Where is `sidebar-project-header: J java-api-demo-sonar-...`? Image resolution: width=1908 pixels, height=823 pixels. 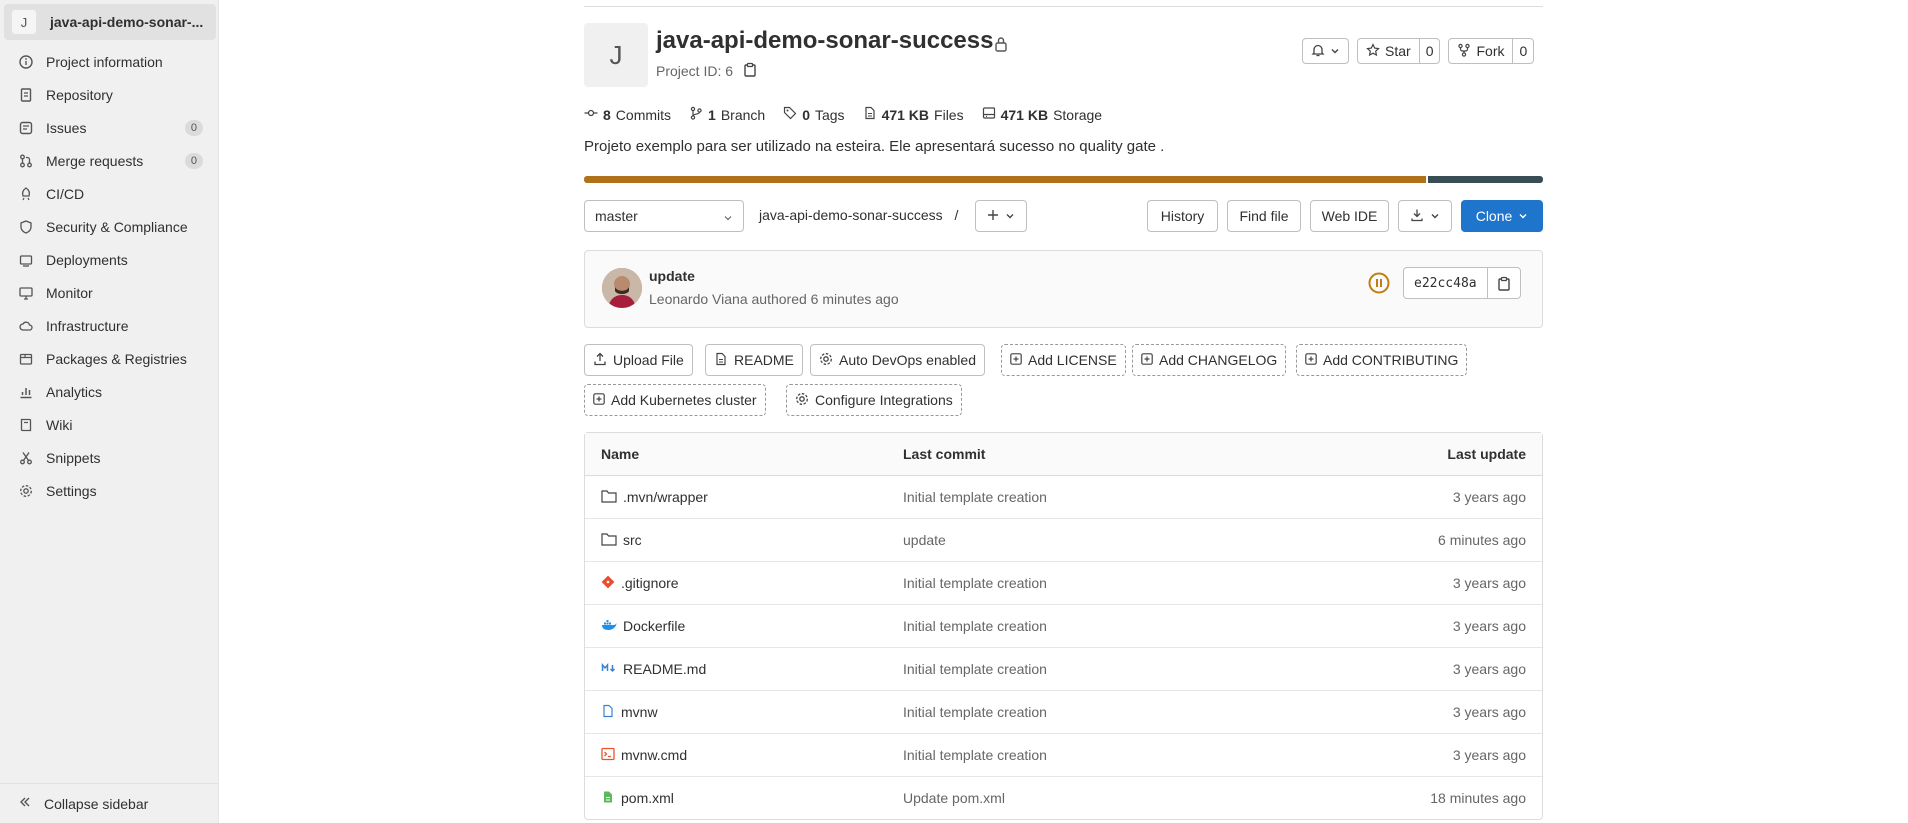 sidebar-project-header: J java-api-demo-sonar-... is located at coordinates (110, 22).